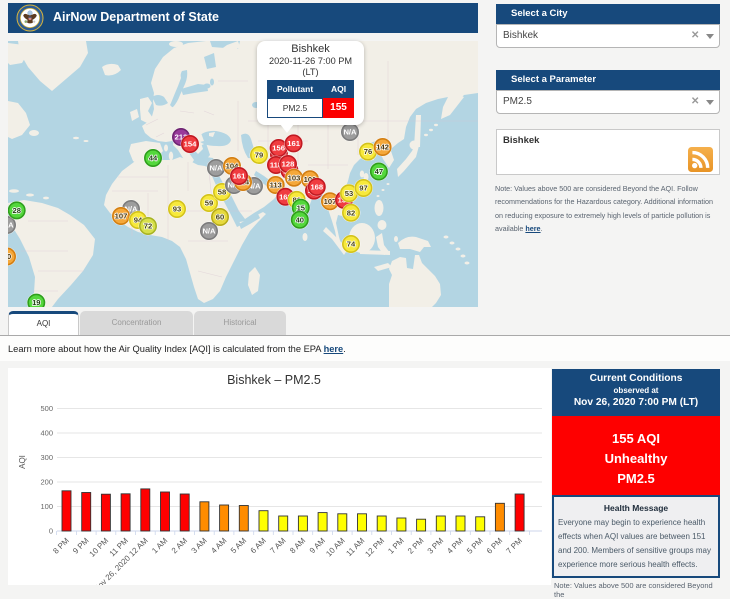 This screenshot has width=730, height=599. What do you see at coordinates (46, 506) in the screenshot?
I see `svg-text: 100` at bounding box center [46, 506].